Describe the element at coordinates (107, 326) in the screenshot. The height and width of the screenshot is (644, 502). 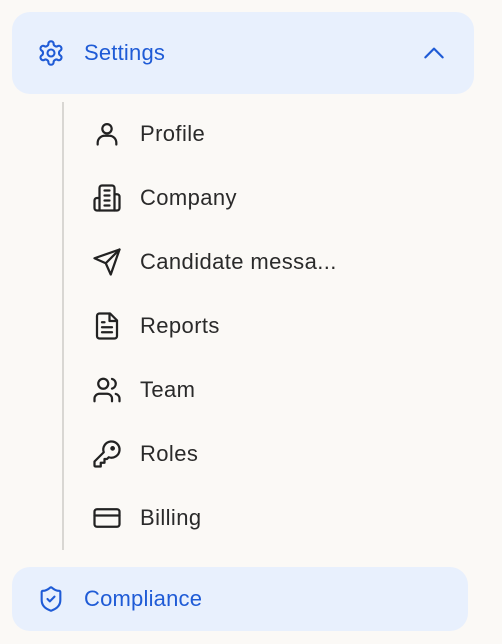
I see `document-icon` at that location.